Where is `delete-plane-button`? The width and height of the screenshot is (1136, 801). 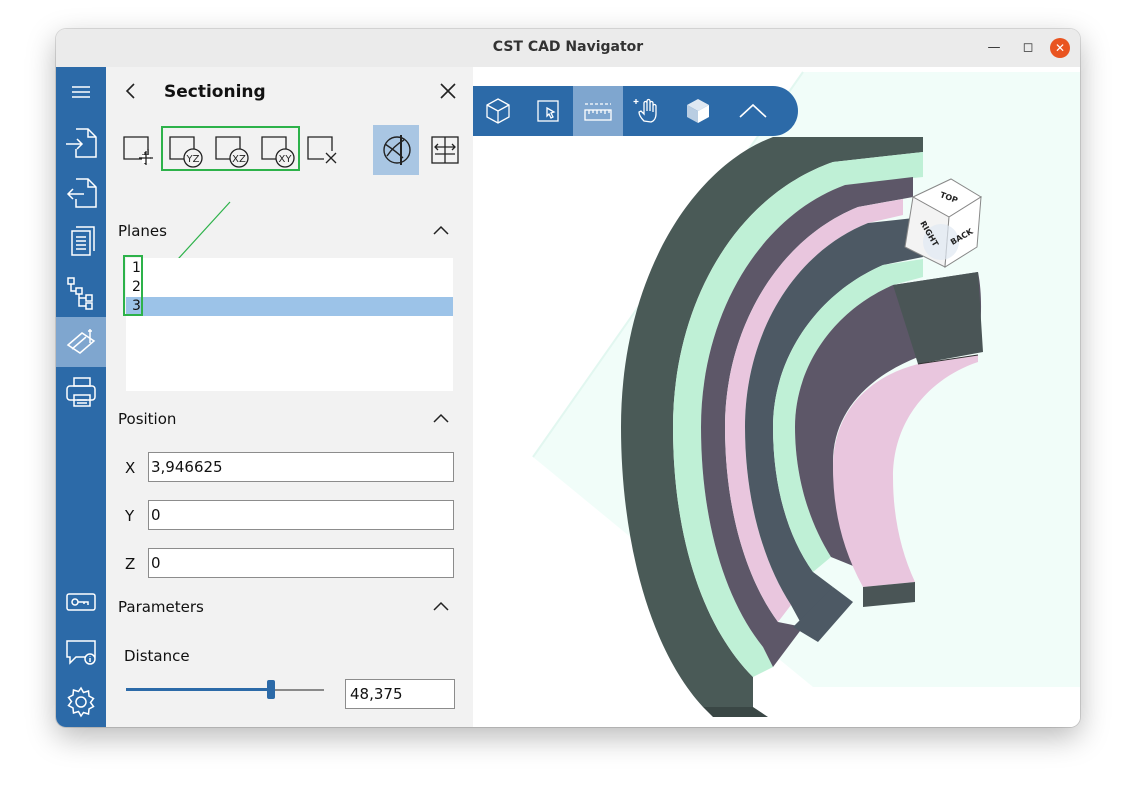
delete-plane-button is located at coordinates (324, 151).